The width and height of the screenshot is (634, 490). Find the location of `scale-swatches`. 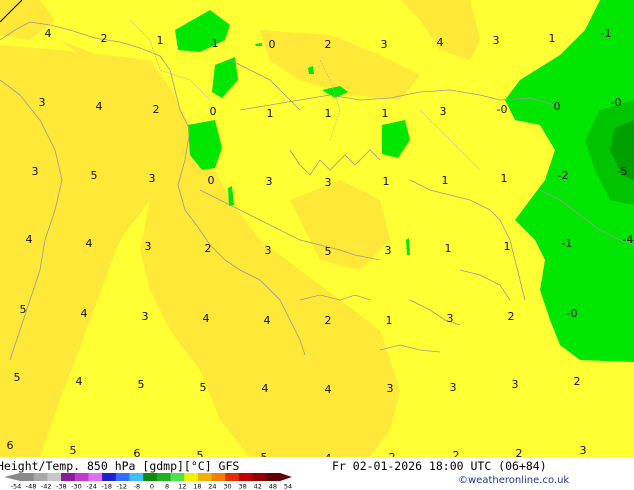

scale-swatches is located at coordinates (148, 477).